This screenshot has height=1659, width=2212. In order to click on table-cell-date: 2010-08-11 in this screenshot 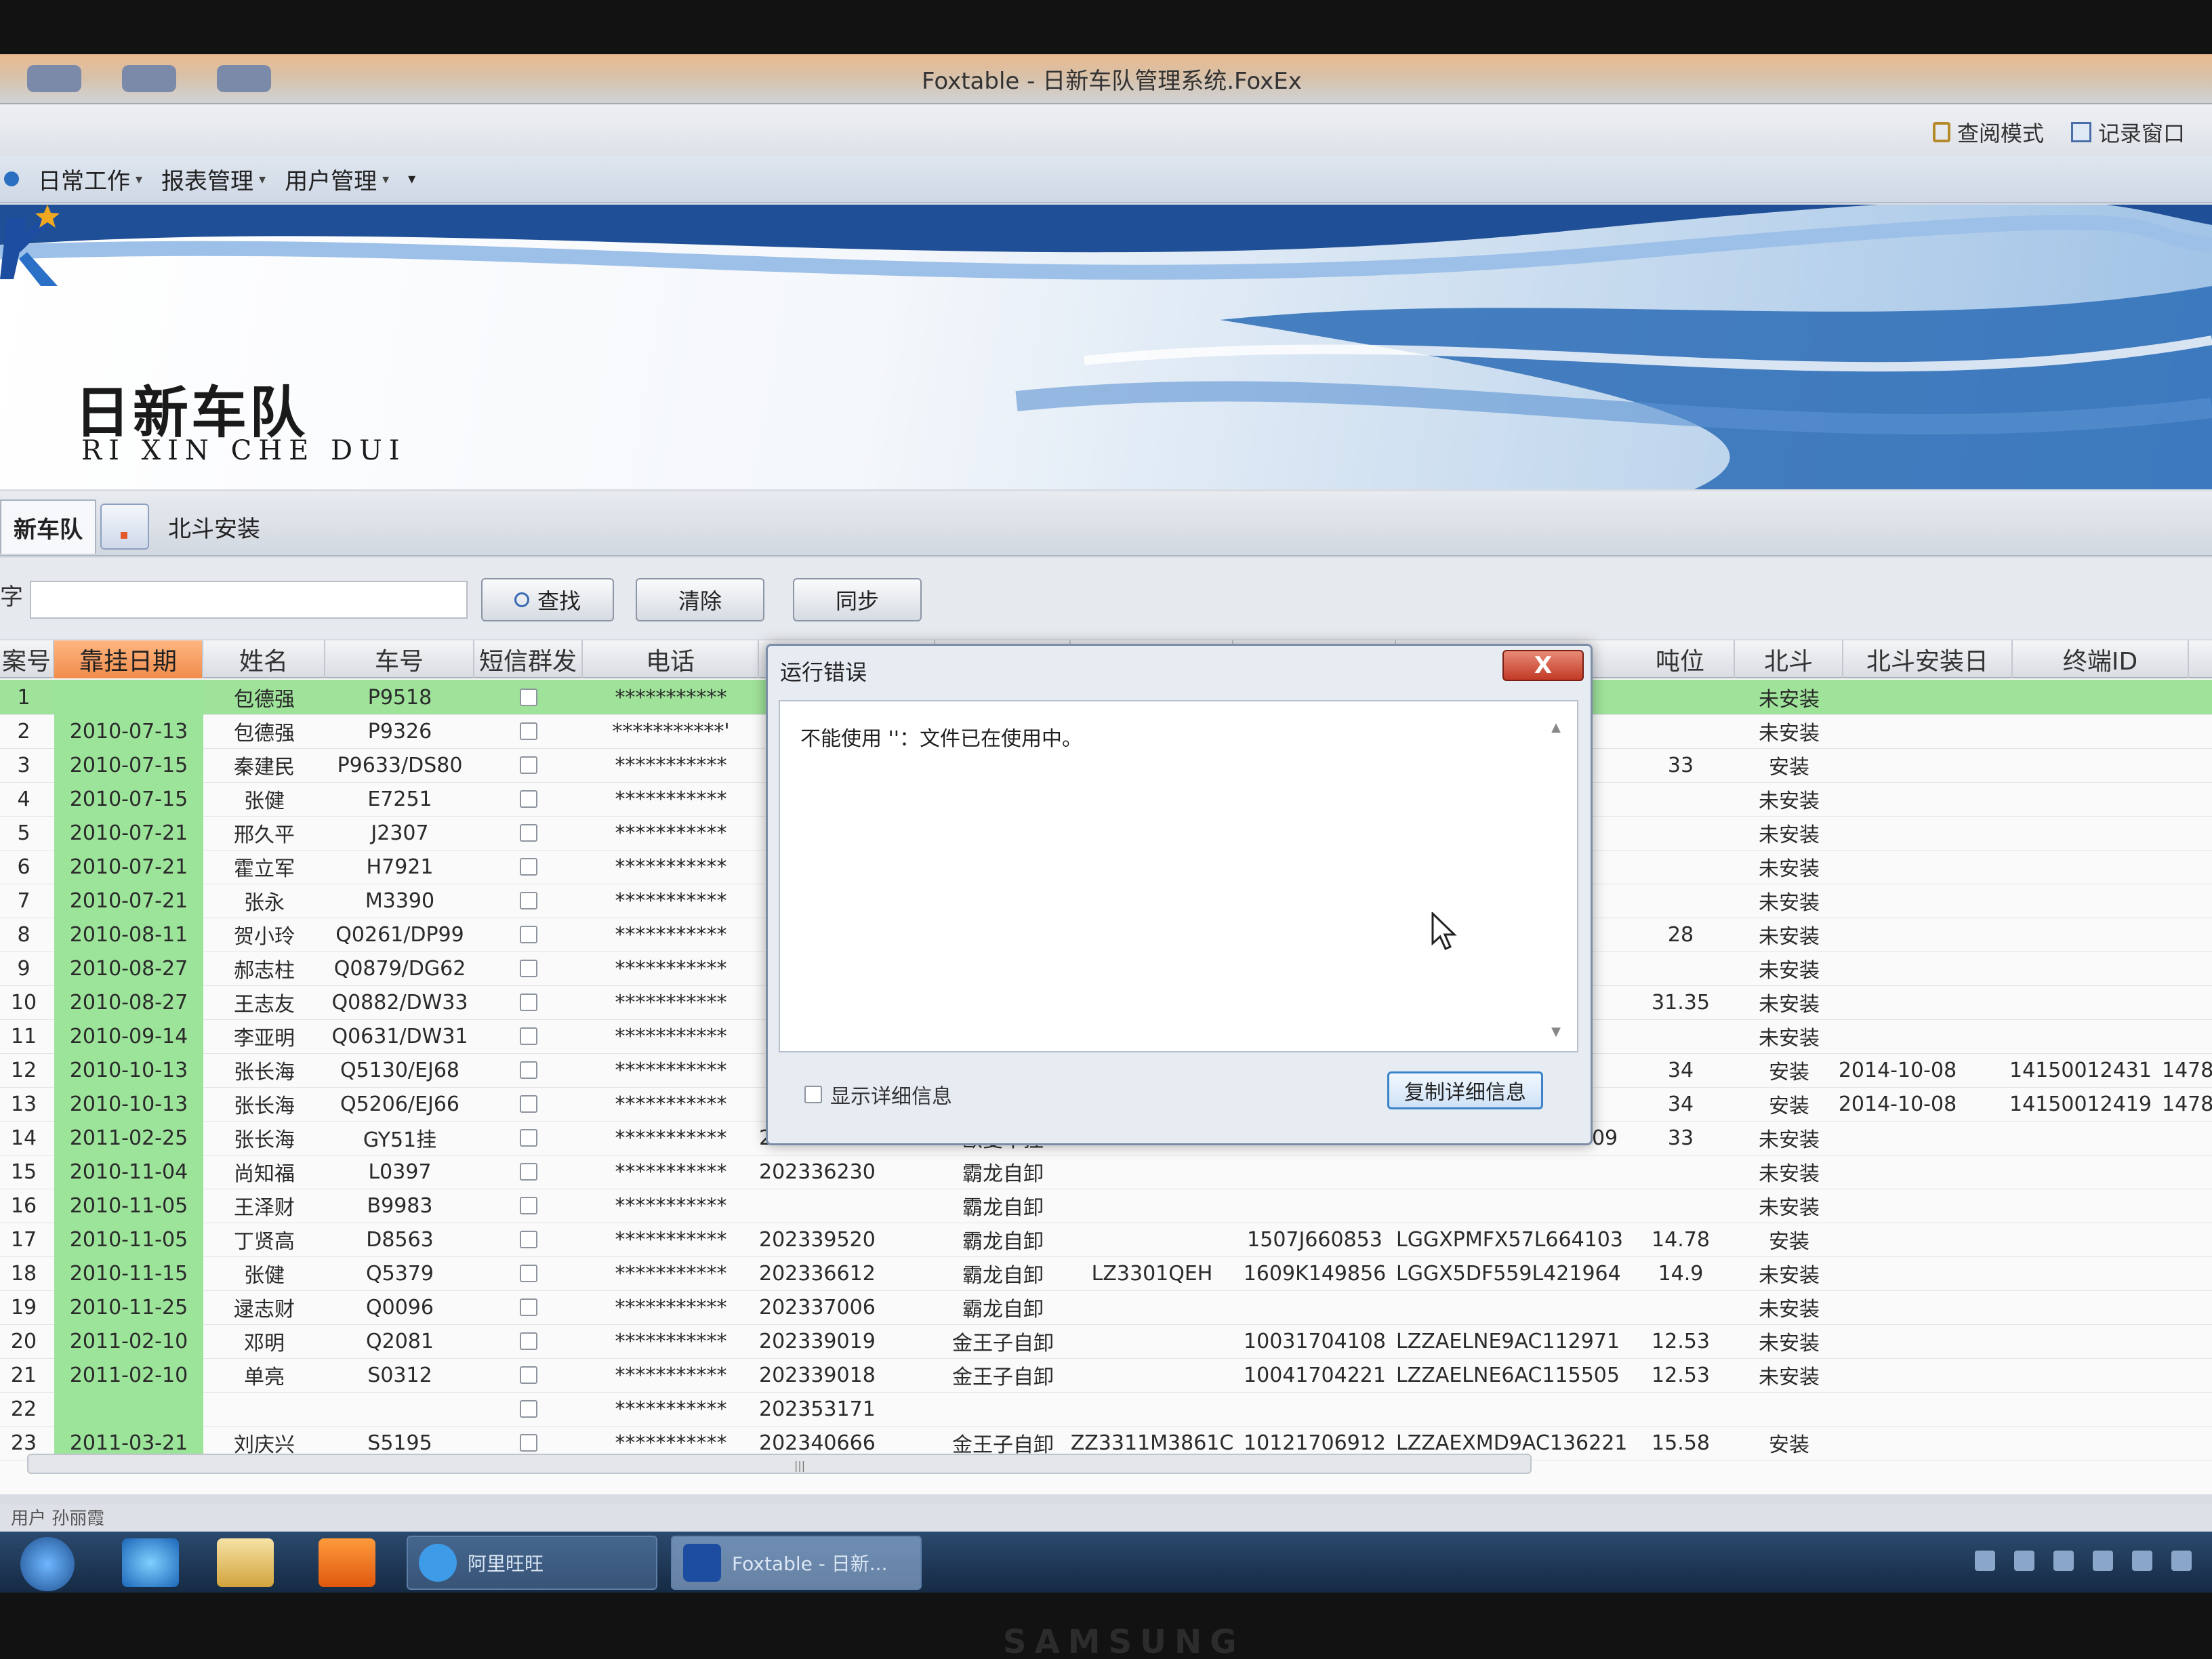, I will do `click(128, 934)`.